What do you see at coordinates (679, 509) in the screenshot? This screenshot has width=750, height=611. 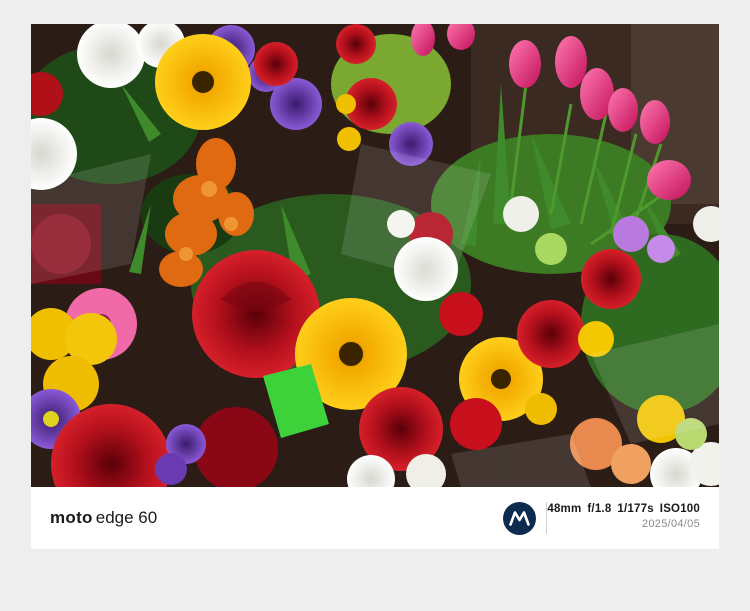 I see `iso-value: ISO100` at bounding box center [679, 509].